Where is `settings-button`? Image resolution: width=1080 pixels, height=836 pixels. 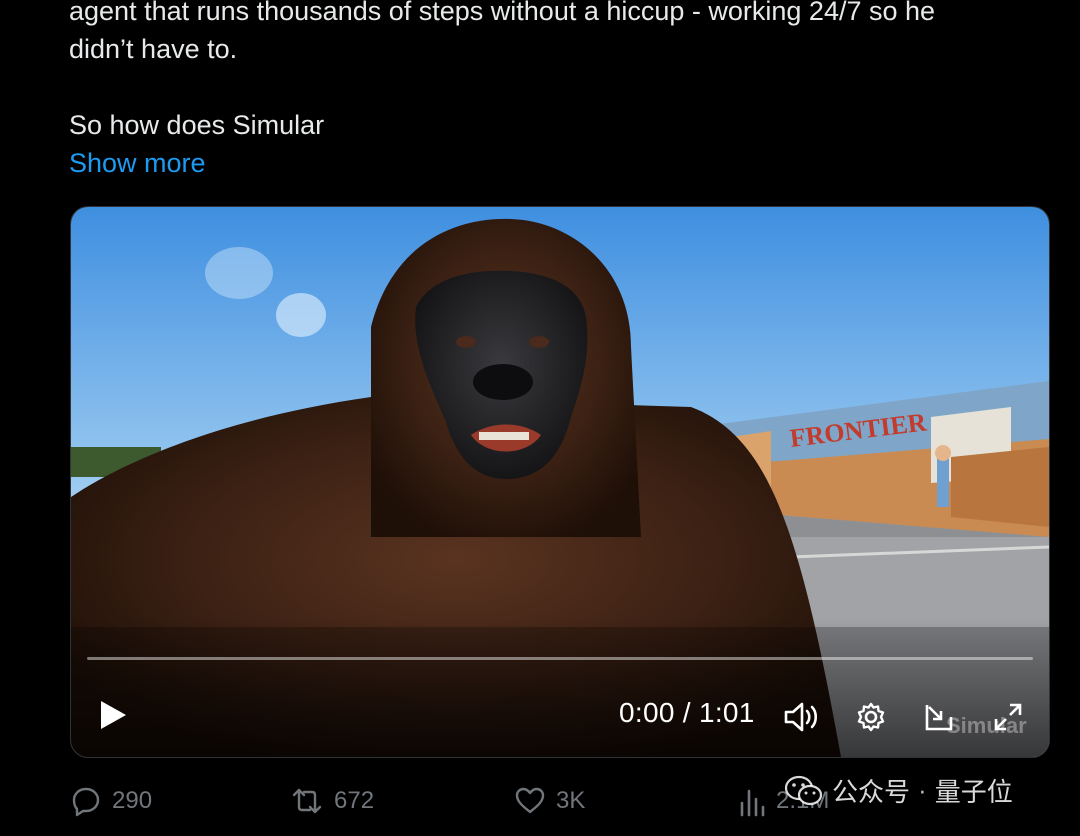
settings-button is located at coordinates (871, 717).